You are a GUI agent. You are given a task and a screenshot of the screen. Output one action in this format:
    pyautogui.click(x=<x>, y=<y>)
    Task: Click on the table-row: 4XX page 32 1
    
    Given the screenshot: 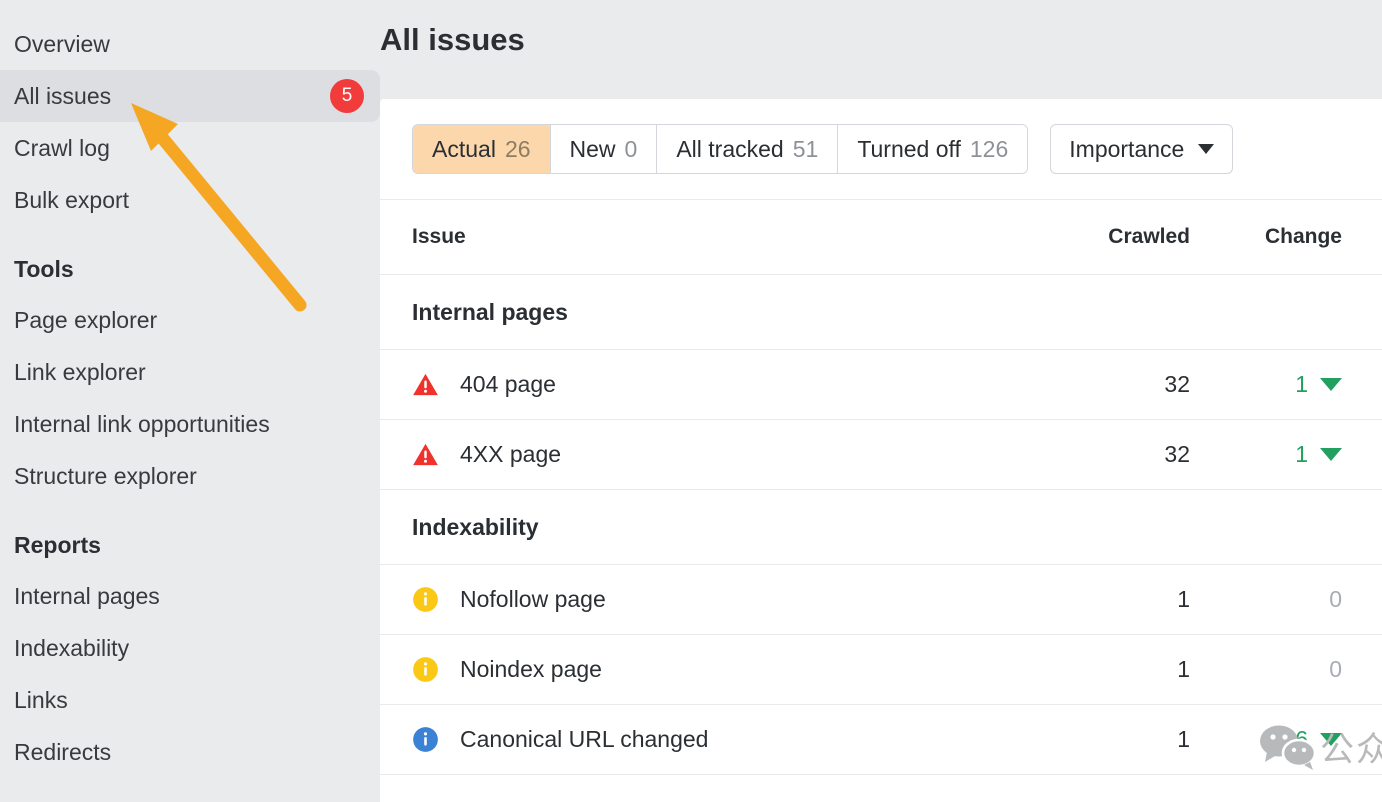 What is the action you would take?
    pyautogui.click(x=881, y=455)
    